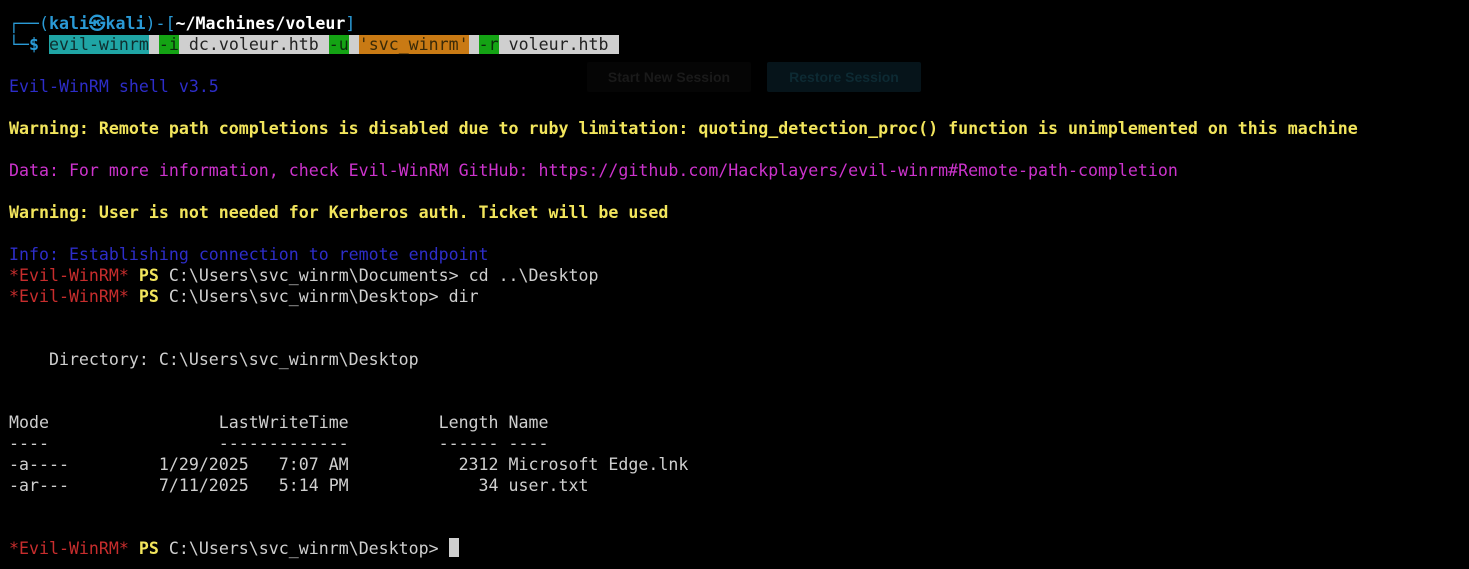  I want to click on directory-heading: Directory: C:\Users\svc_winrm\Desktop, so click(214, 359).